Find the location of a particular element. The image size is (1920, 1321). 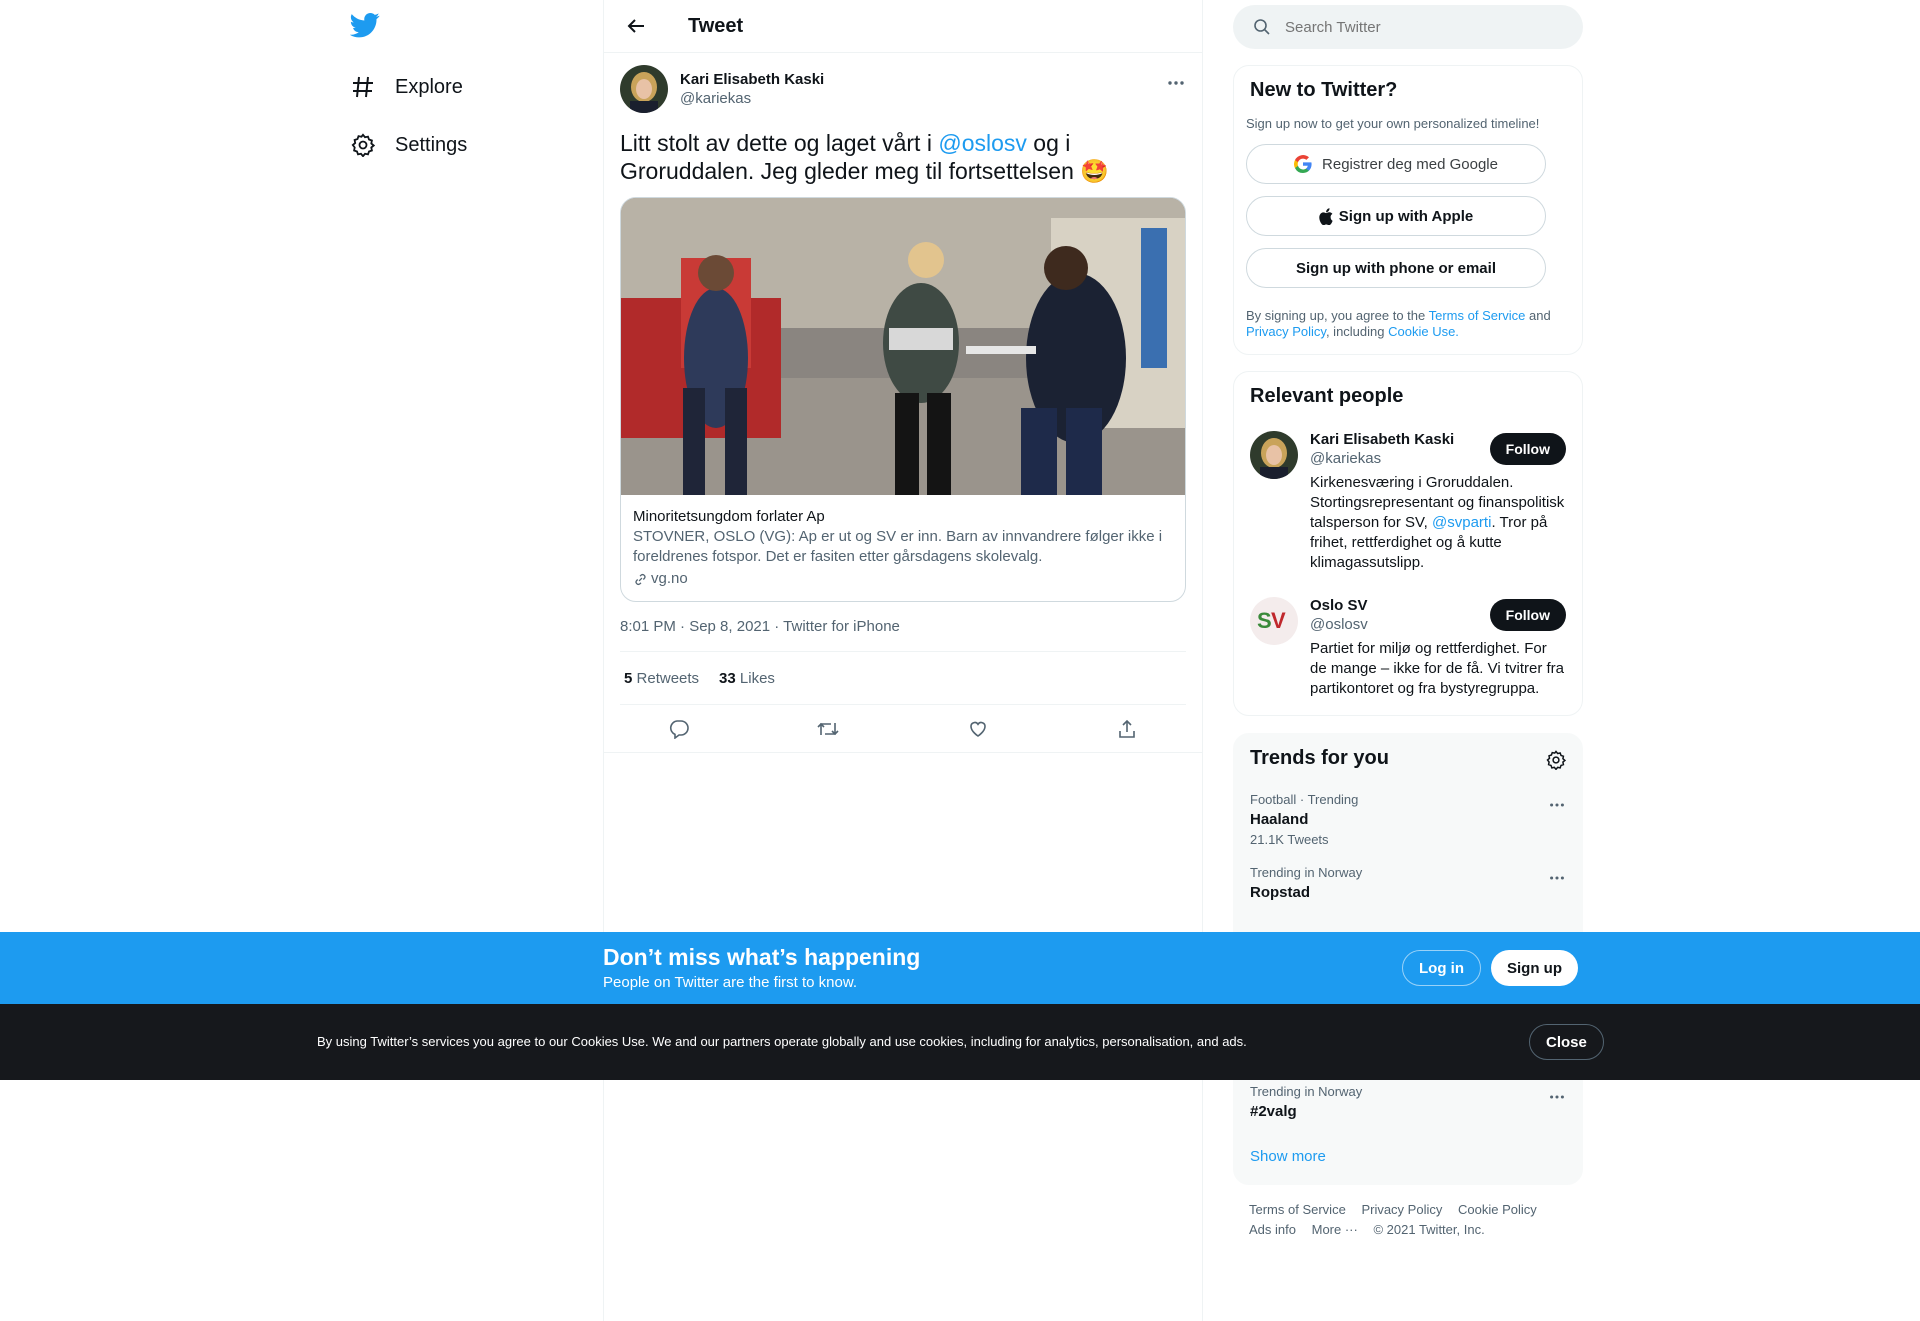

mention-link: @oslosv is located at coordinates (982, 143).